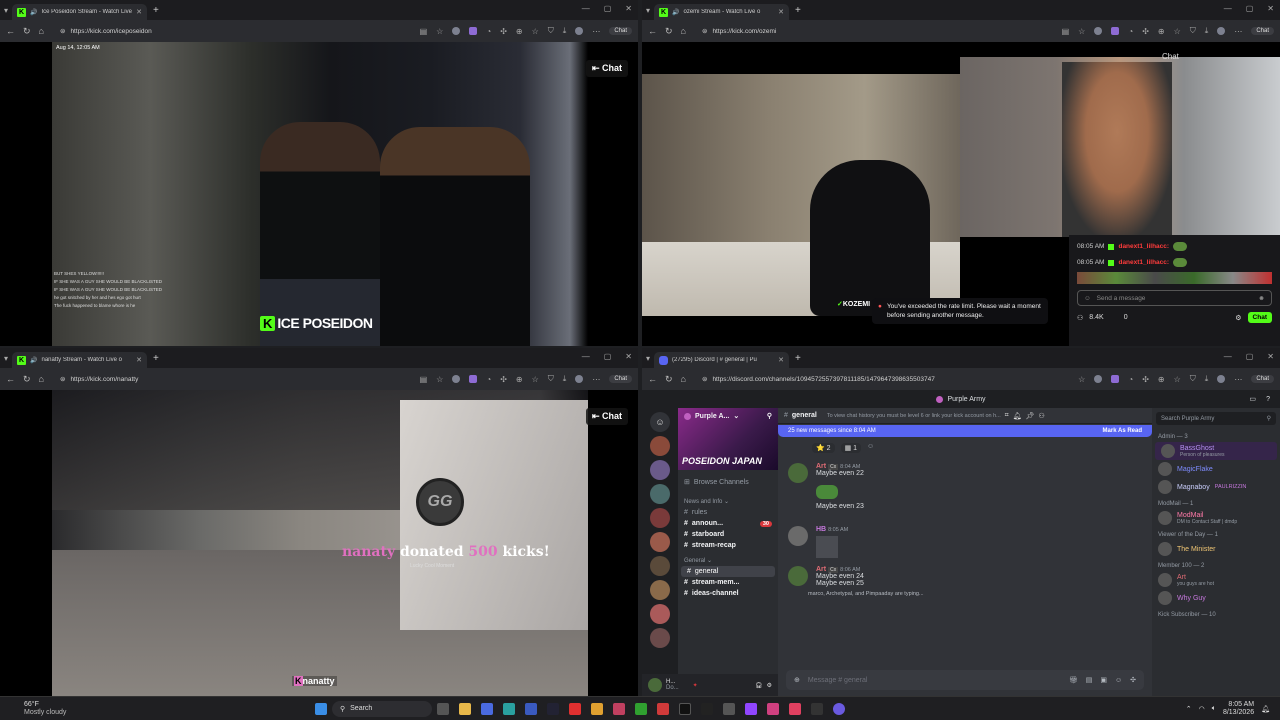 The image size is (1280, 720). What do you see at coordinates (60, 709) in the screenshot?
I see `weather-widget: 66°F Mostly cloudy` at bounding box center [60, 709].